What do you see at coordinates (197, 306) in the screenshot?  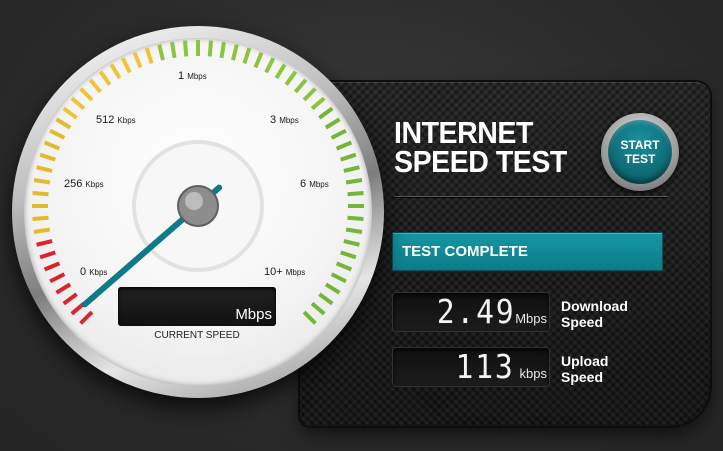 I see `current-speed-display: Mbps` at bounding box center [197, 306].